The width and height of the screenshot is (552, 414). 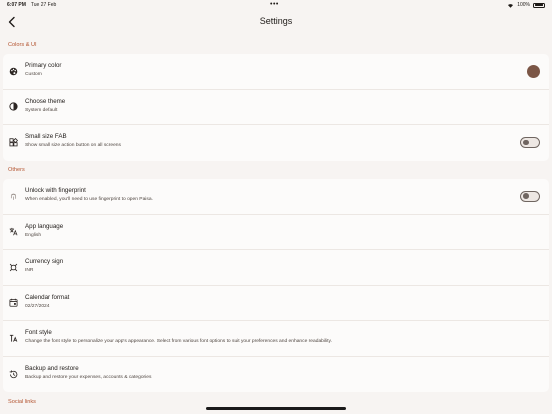 What do you see at coordinates (33, 74) in the screenshot?
I see `setting-subtitle: Custom` at bounding box center [33, 74].